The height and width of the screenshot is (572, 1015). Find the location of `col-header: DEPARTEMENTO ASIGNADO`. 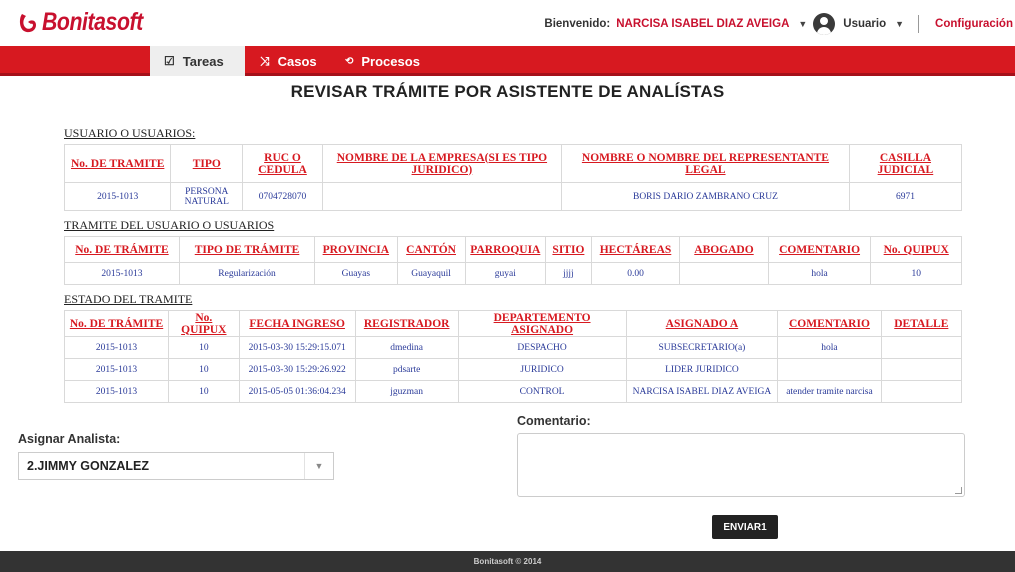

col-header: DEPARTEMENTO ASIGNADO is located at coordinates (542, 323).